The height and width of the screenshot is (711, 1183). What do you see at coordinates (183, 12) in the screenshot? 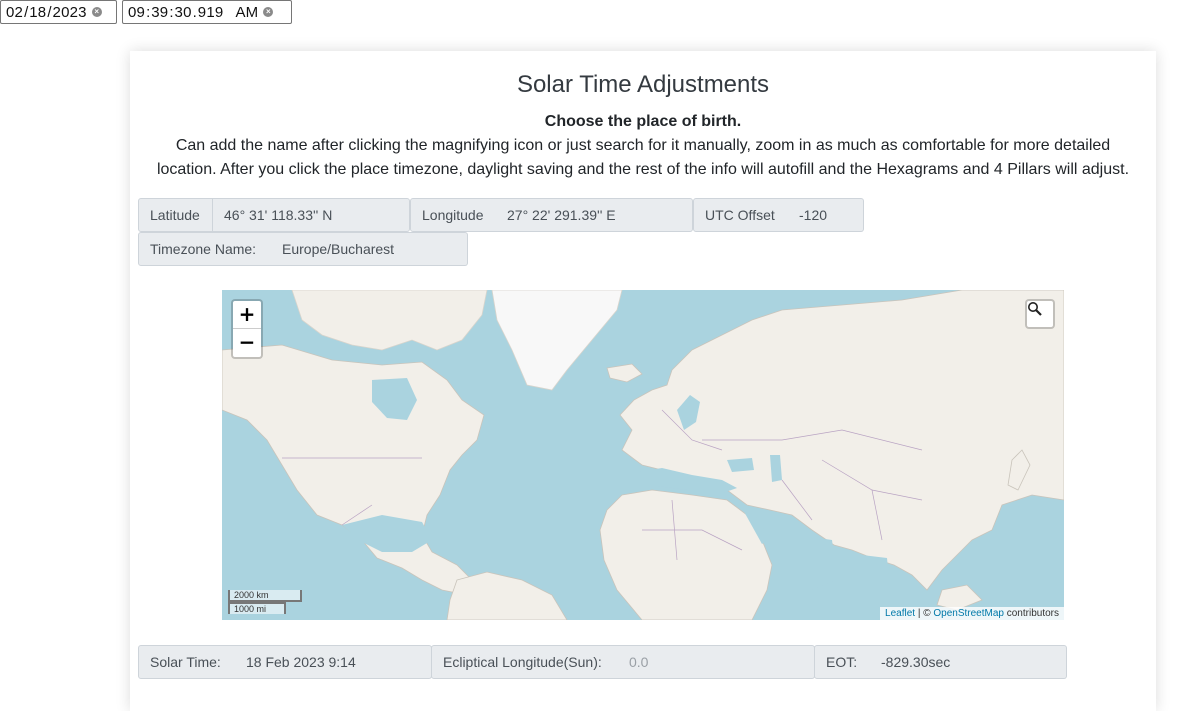
I see `time-second: 30` at bounding box center [183, 12].